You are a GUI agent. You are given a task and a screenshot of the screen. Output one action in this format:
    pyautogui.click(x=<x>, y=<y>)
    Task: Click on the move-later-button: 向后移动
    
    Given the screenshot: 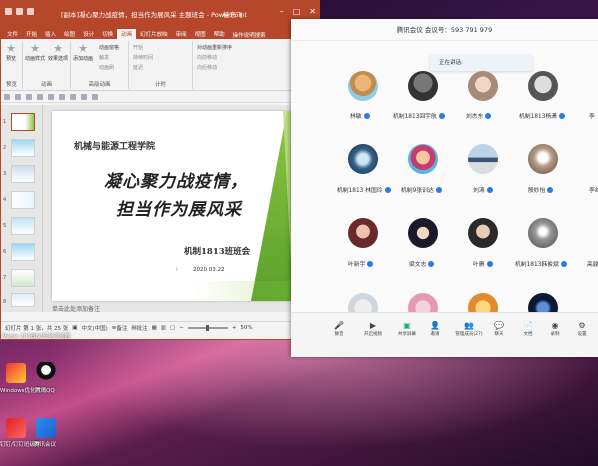 What is the action you would take?
    pyautogui.click(x=207, y=67)
    